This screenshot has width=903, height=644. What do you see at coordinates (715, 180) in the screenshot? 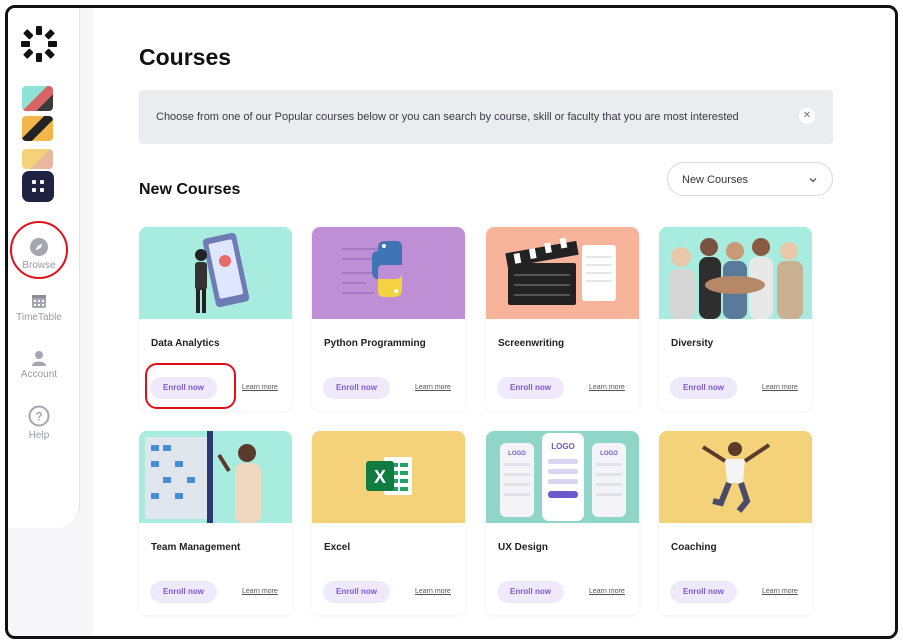
I see `dropdown-value: New Courses` at bounding box center [715, 180].